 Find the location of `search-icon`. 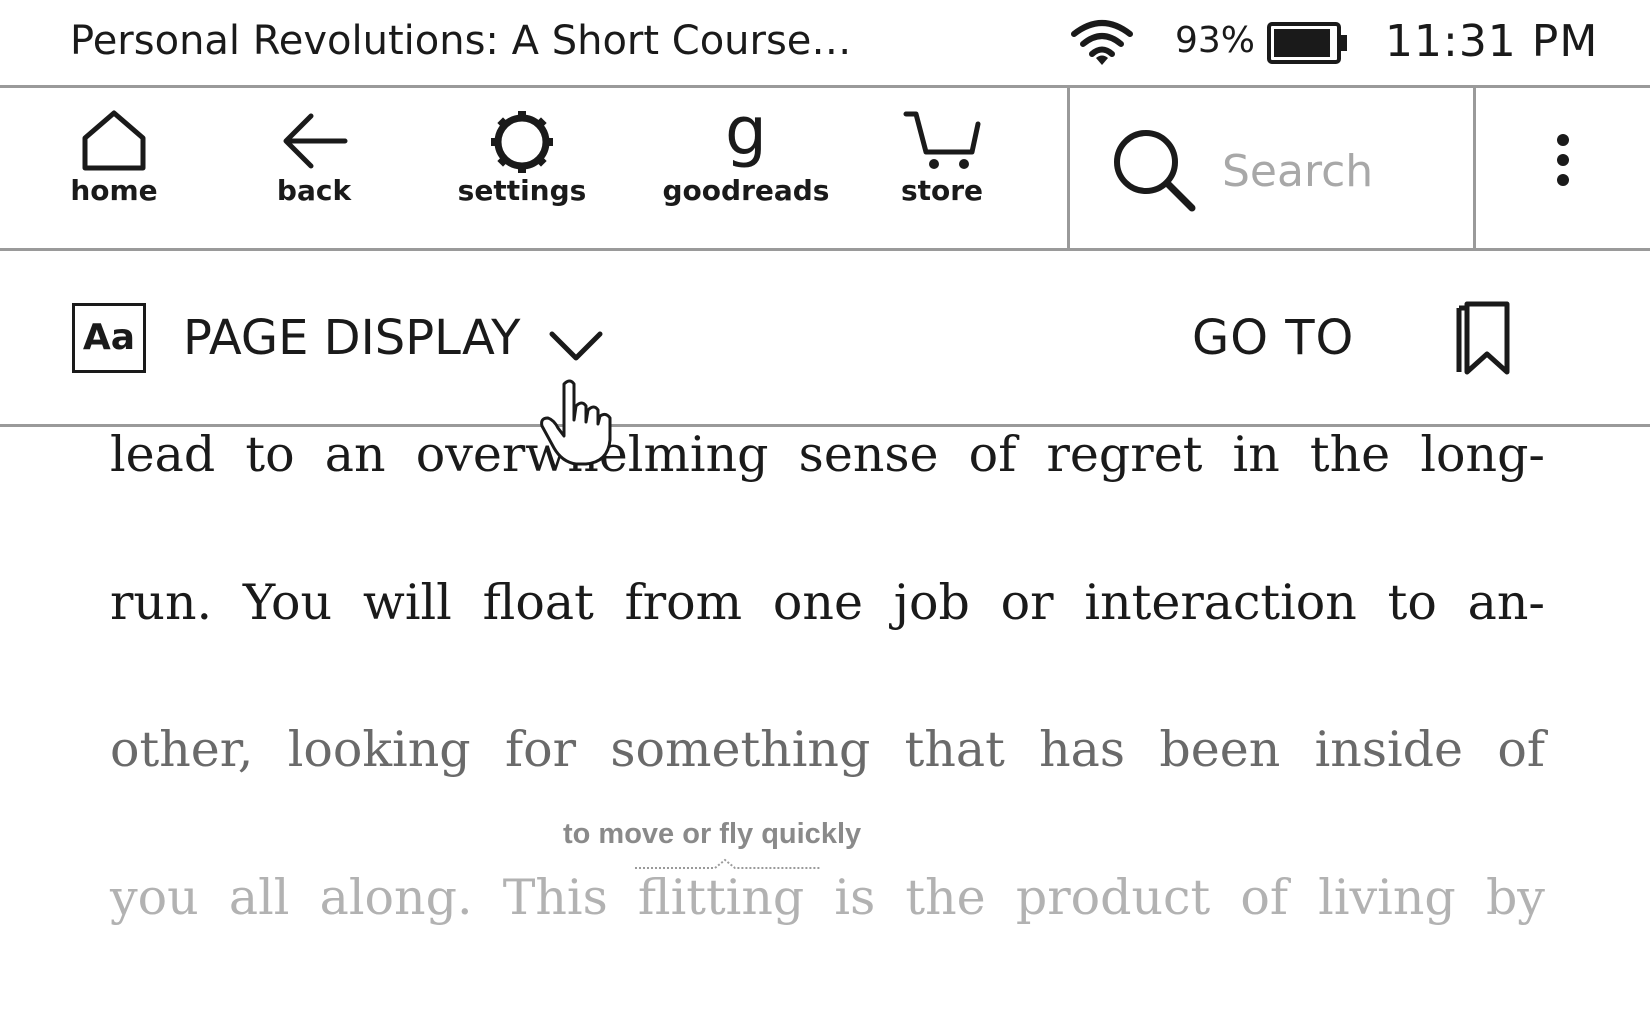

search-icon is located at coordinates (1155, 171).